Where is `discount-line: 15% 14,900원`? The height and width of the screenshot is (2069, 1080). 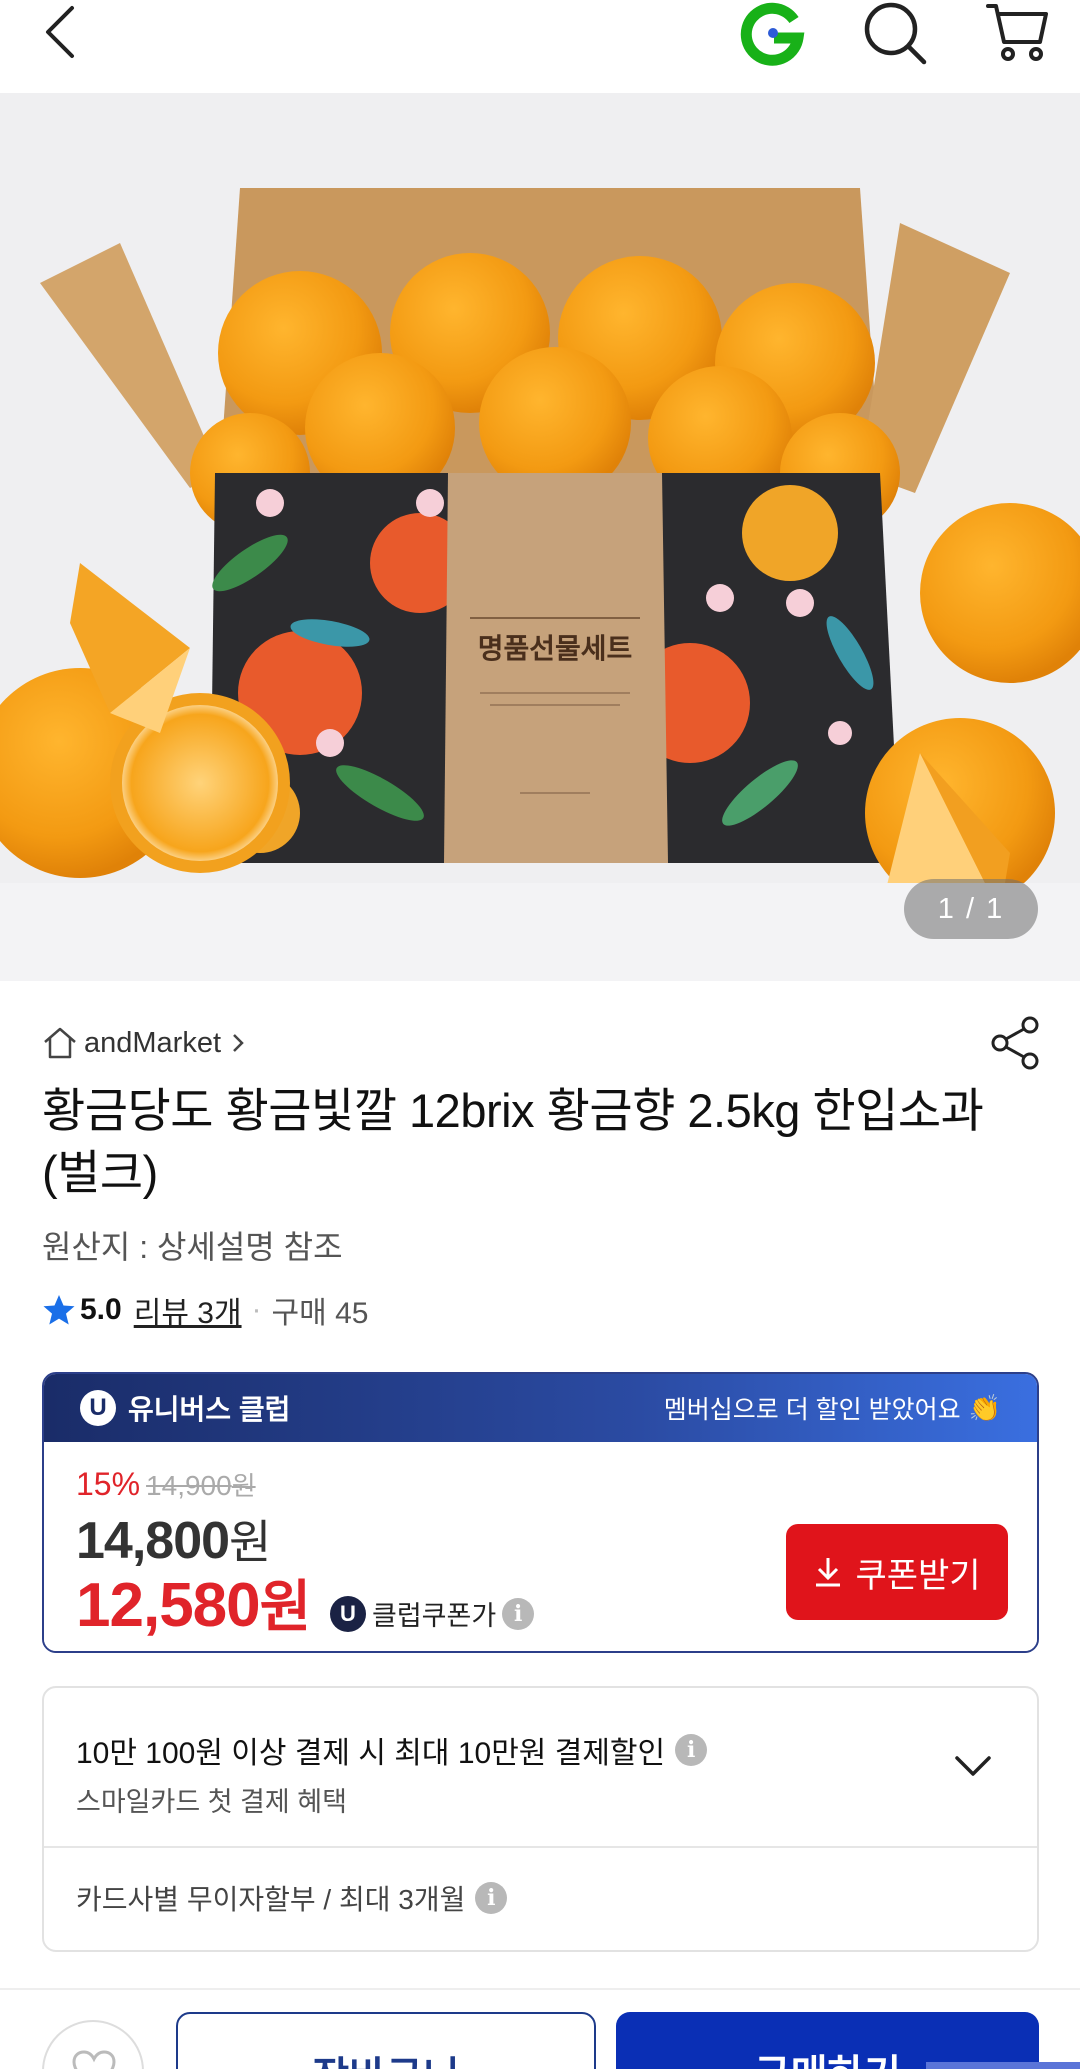 discount-line: 15% 14,900원 is located at coordinates (166, 1484).